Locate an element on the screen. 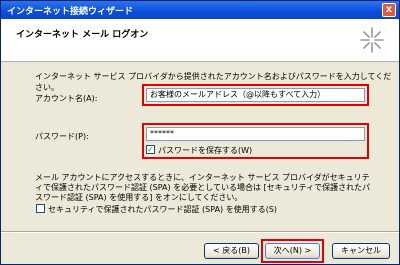  page-title: インターネット メール ログオン is located at coordinates (82, 35).